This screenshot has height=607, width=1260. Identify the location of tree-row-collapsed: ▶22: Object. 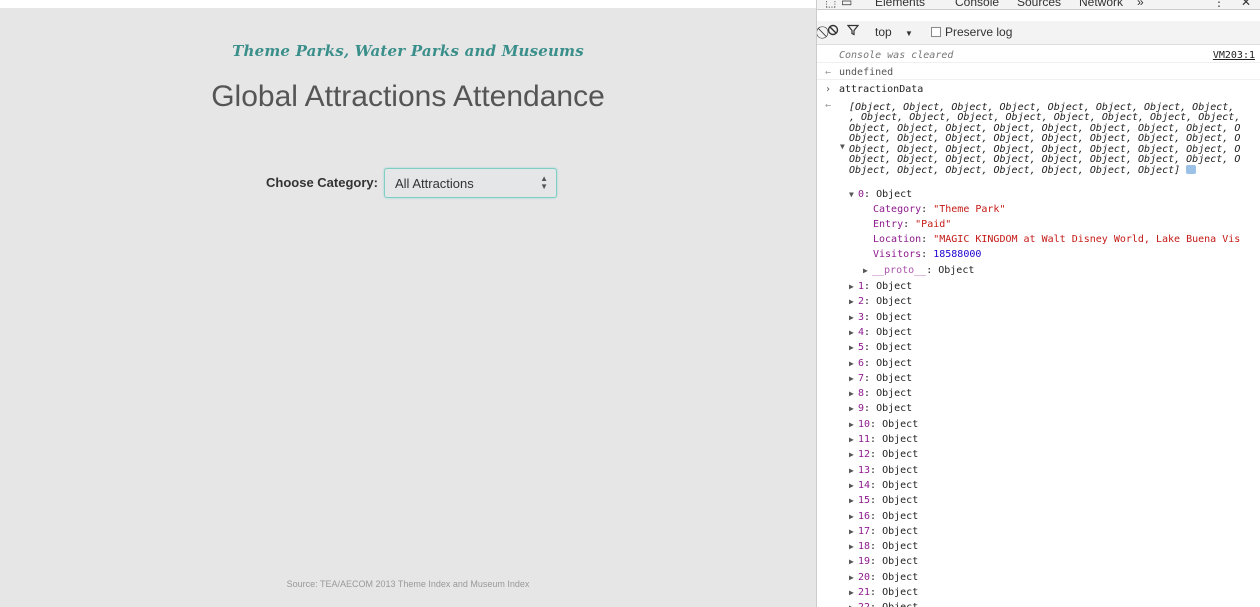
(883, 603).